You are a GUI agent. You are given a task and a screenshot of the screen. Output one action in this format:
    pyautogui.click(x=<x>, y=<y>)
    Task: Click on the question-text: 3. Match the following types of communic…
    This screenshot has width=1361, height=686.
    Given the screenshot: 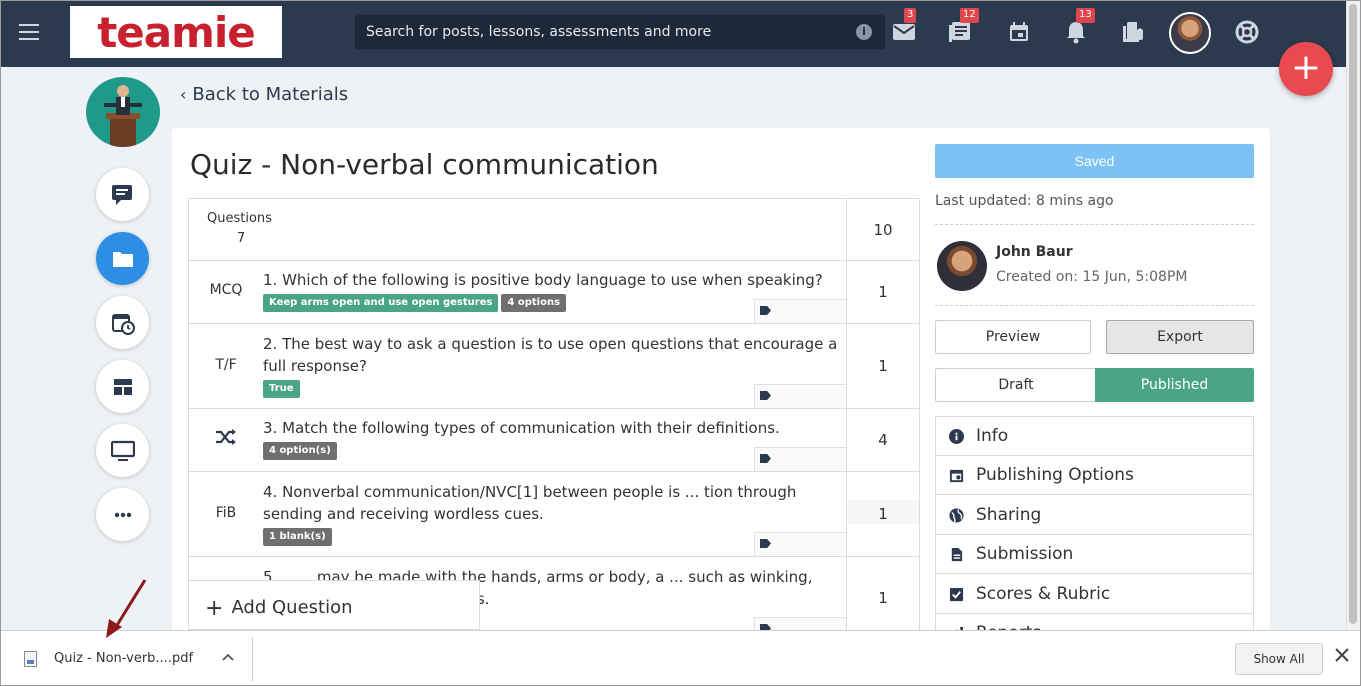 What is the action you would take?
    pyautogui.click(x=521, y=428)
    